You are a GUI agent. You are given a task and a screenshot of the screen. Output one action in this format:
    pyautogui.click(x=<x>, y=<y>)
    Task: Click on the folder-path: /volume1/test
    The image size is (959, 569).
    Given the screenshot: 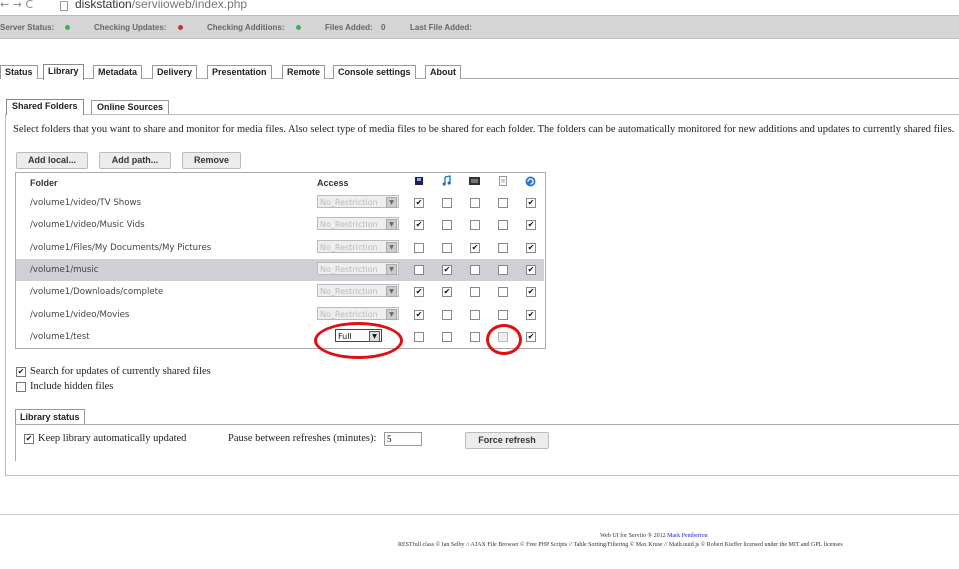 What is the action you would take?
    pyautogui.click(x=60, y=336)
    